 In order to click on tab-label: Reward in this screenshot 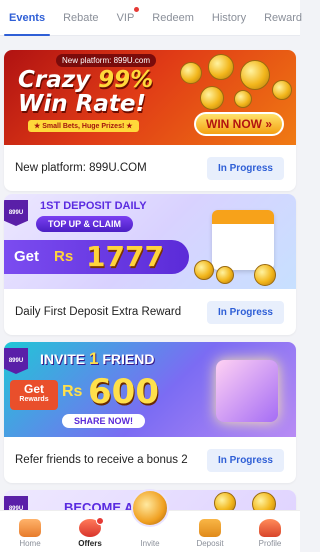, I will do `click(283, 17)`.